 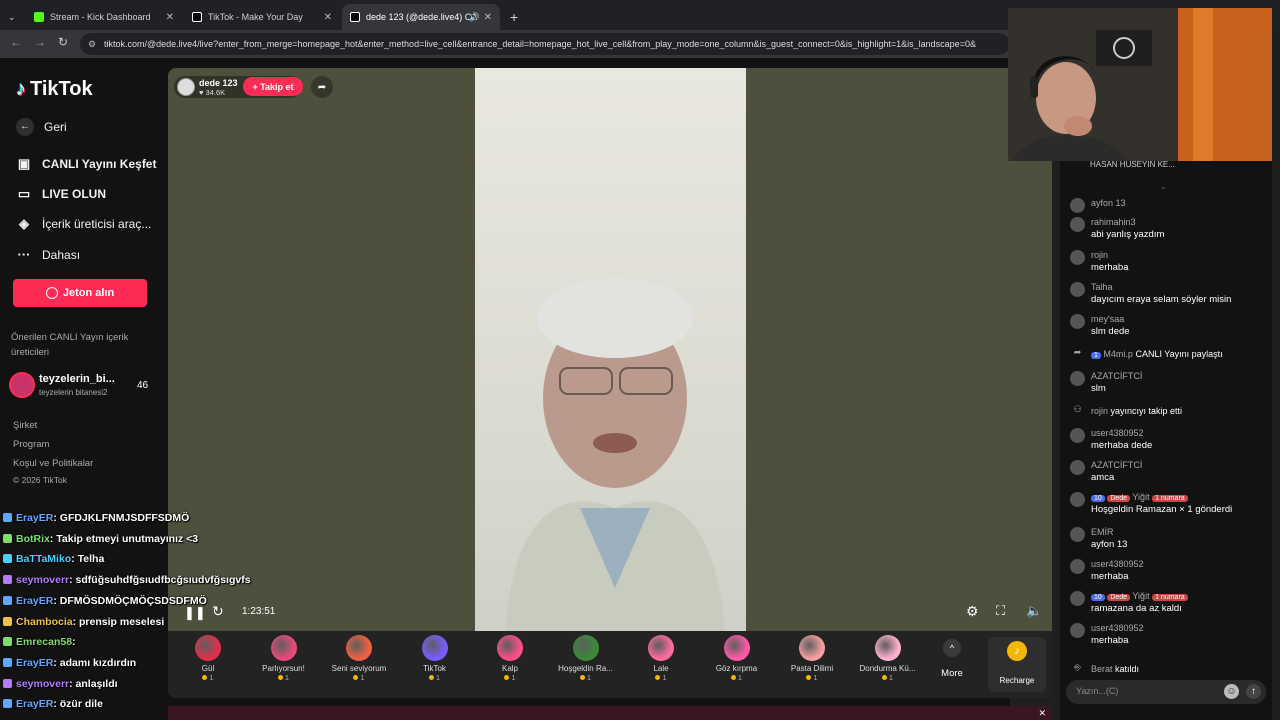 I want to click on fan-badge: Dede, so click(x=1119, y=597).